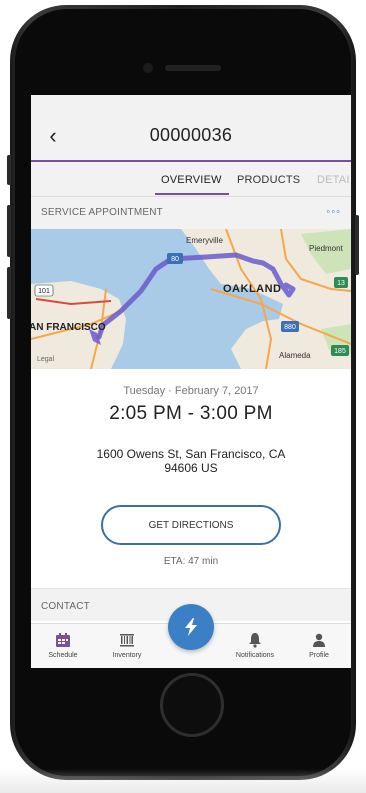 The image size is (366, 793). I want to click on appointment-date: Tuesday · February 7, 2017, so click(191, 391).